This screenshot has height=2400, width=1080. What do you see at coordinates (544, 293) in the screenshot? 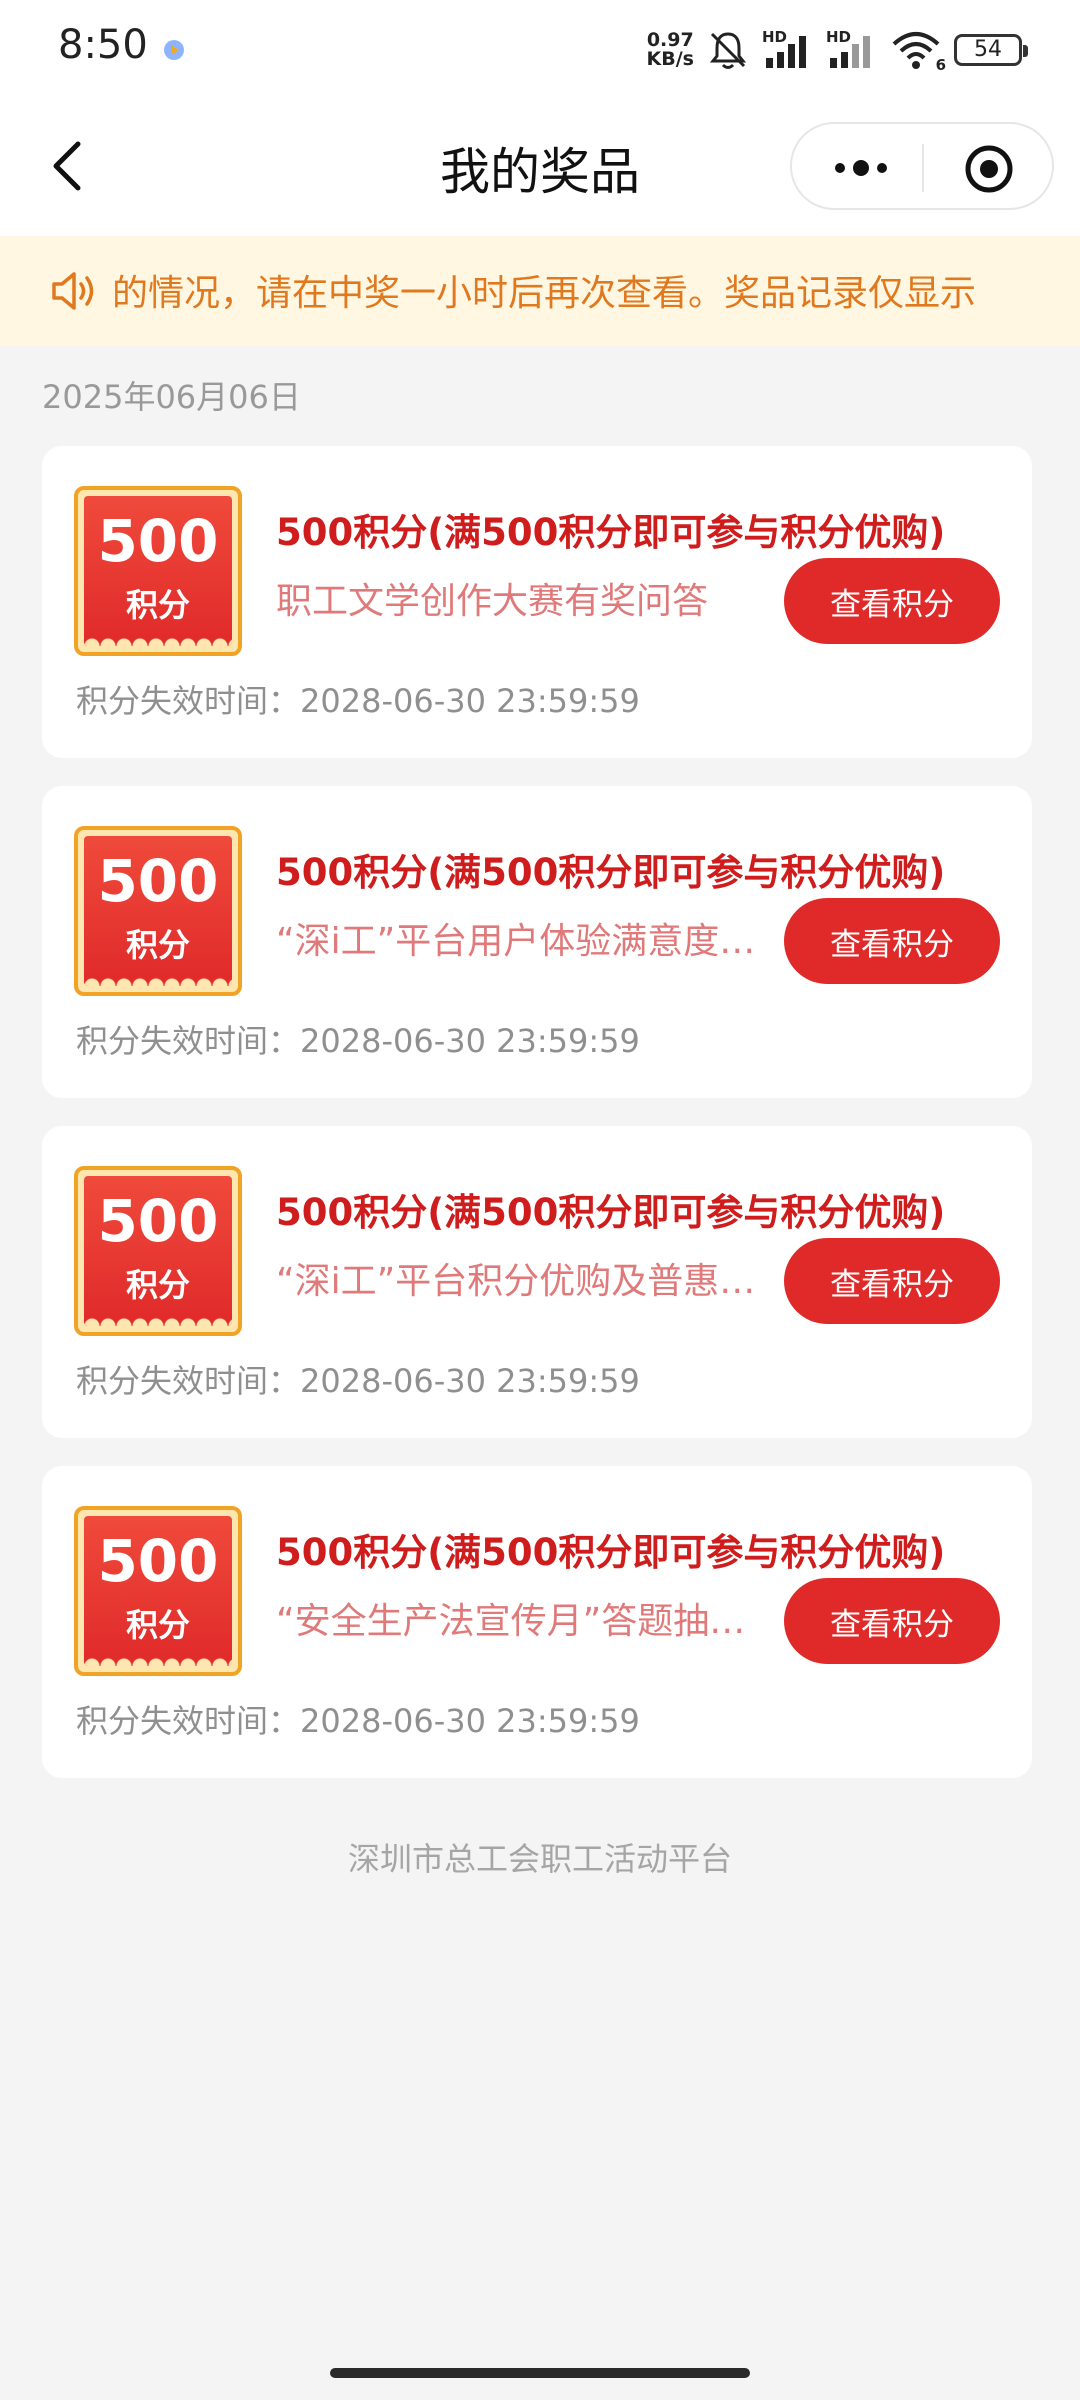
I see `notice-text: 的情况，请在中奖一小时后再次查看。奖品记录仅显示` at bounding box center [544, 293].